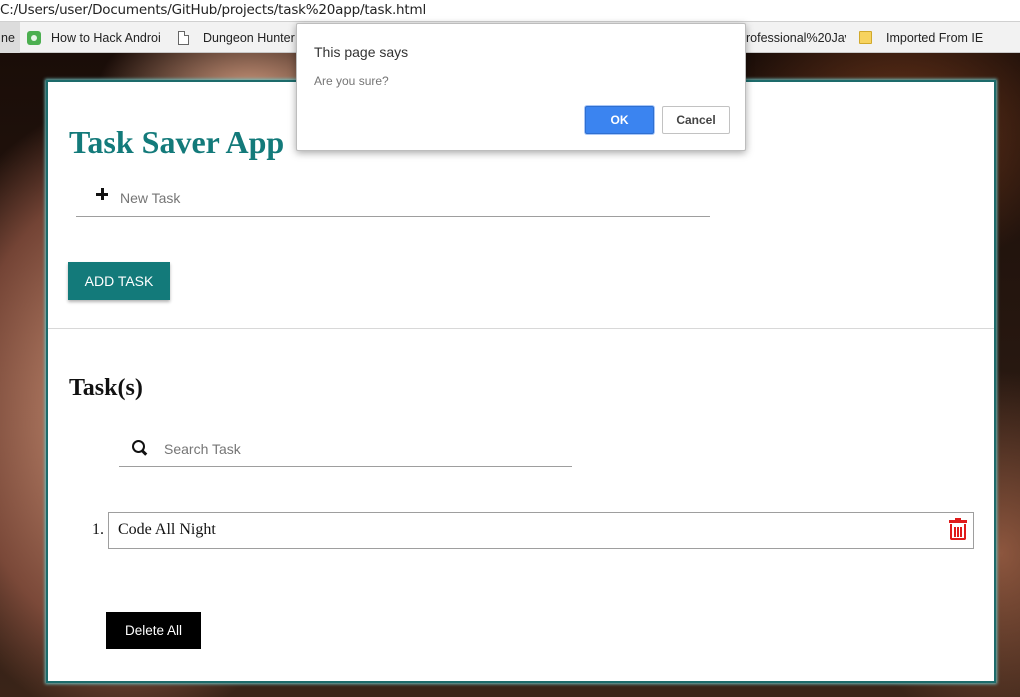 This screenshot has height=697, width=1020. I want to click on page-icon, so click(183, 37).